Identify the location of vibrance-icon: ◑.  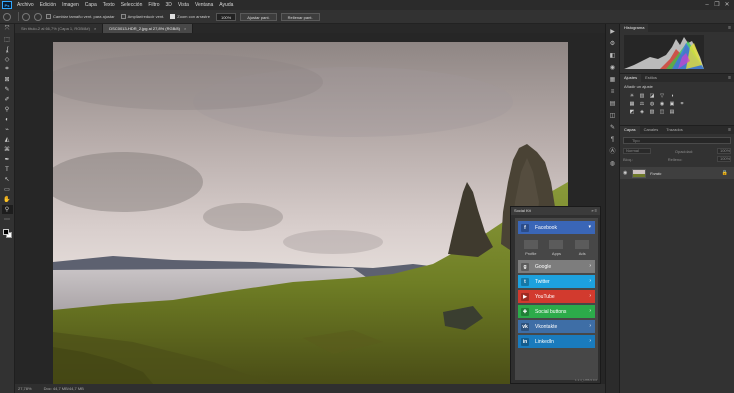
(672, 96).